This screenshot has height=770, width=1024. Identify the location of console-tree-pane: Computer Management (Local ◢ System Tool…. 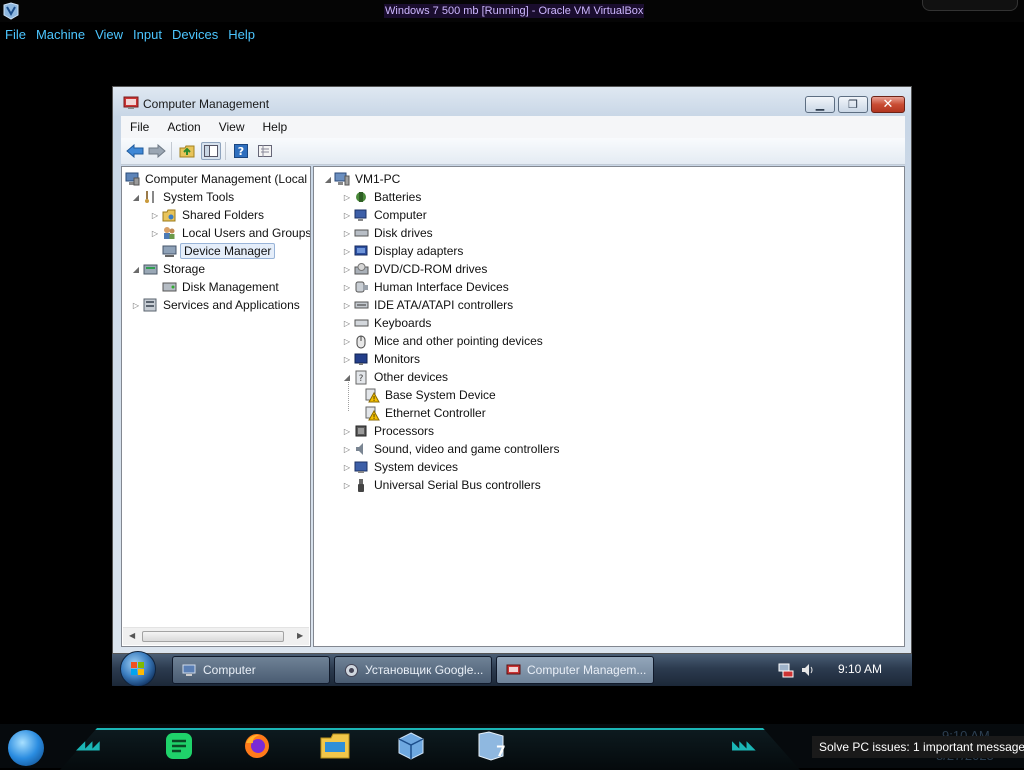
(216, 406).